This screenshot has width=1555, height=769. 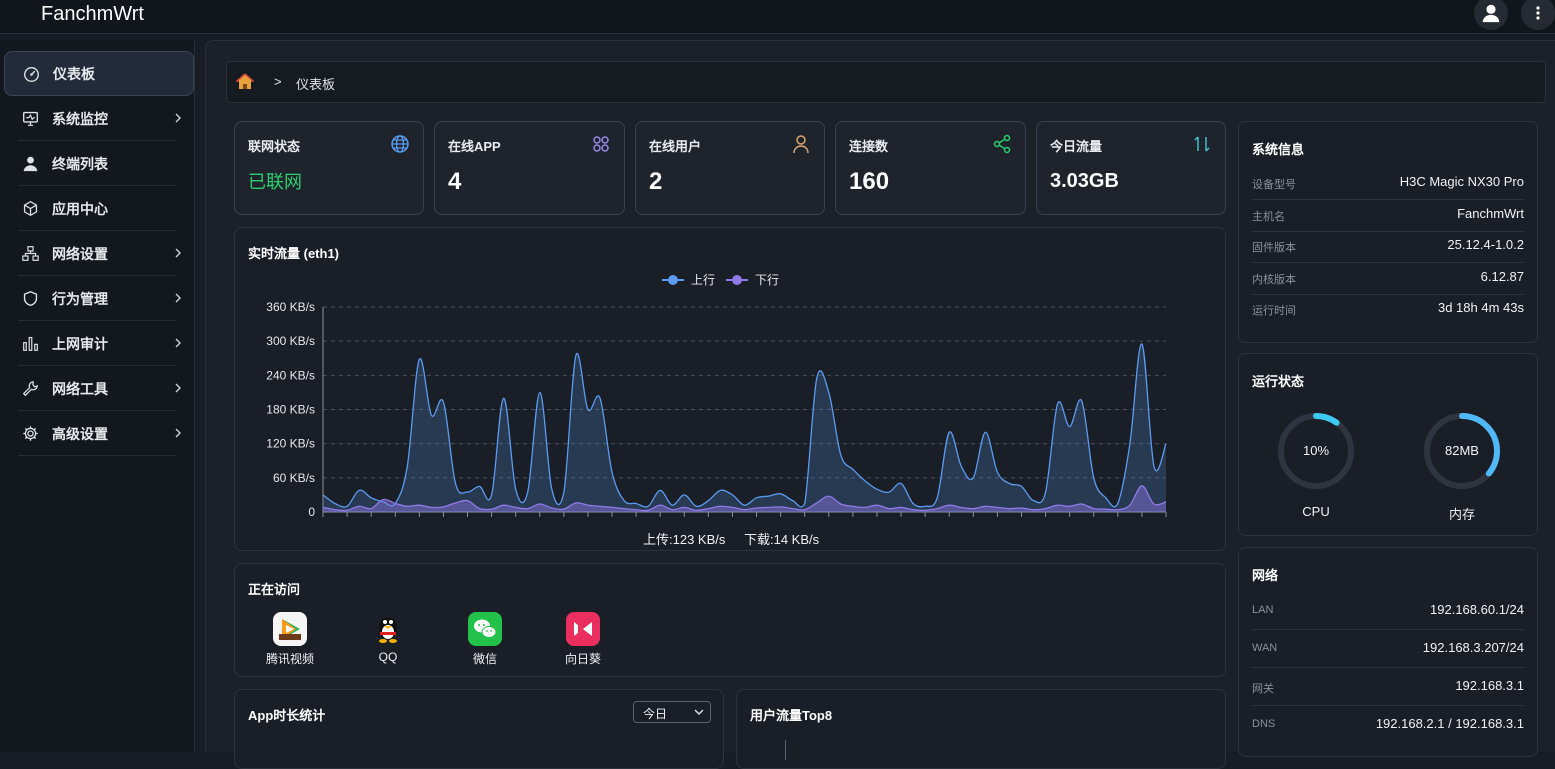 What do you see at coordinates (1388, 184) in the screenshot?
I see `info-row-model: 设备型号 H3C Magic NX30 Pro` at bounding box center [1388, 184].